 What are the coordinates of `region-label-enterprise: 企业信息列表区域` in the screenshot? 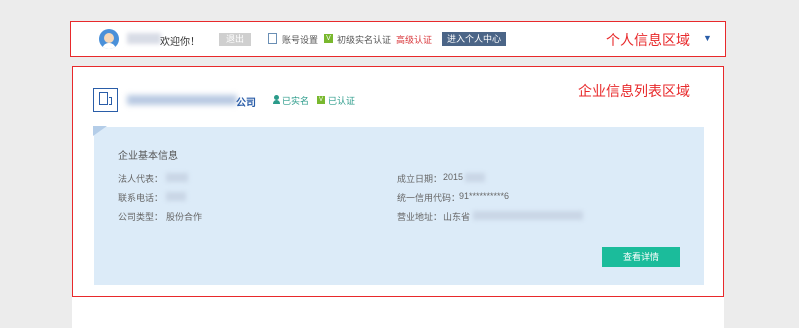 It's located at (634, 91).